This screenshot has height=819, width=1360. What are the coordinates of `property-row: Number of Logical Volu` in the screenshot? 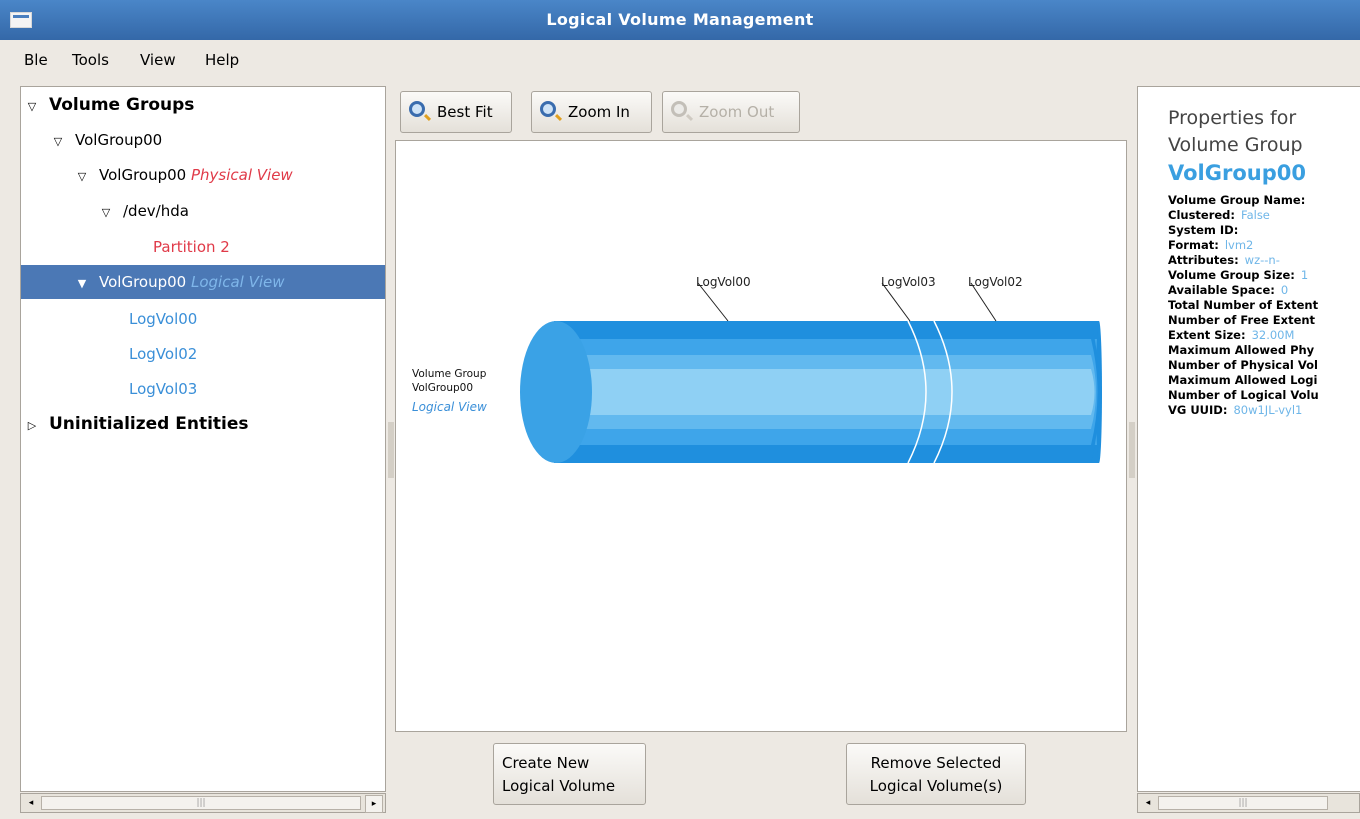 It's located at (1243, 395).